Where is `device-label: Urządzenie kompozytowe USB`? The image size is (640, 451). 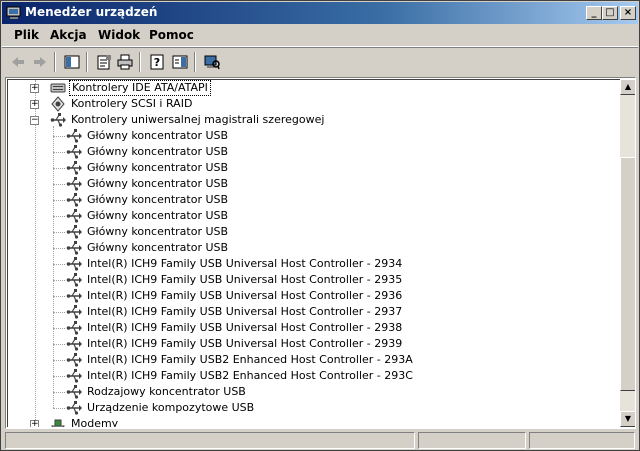 device-label: Urządzenie kompozytowe USB is located at coordinates (170, 408).